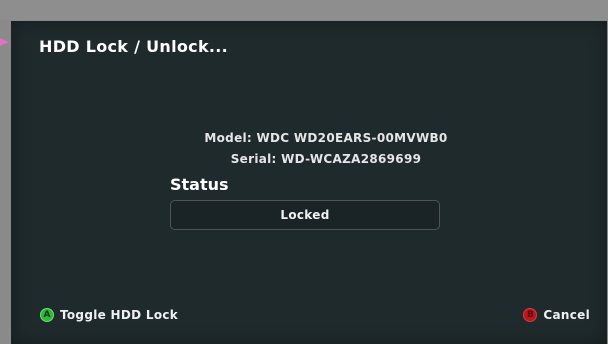 Image resolution: width=608 pixels, height=344 pixels. I want to click on status-value: Locked, so click(305, 215).